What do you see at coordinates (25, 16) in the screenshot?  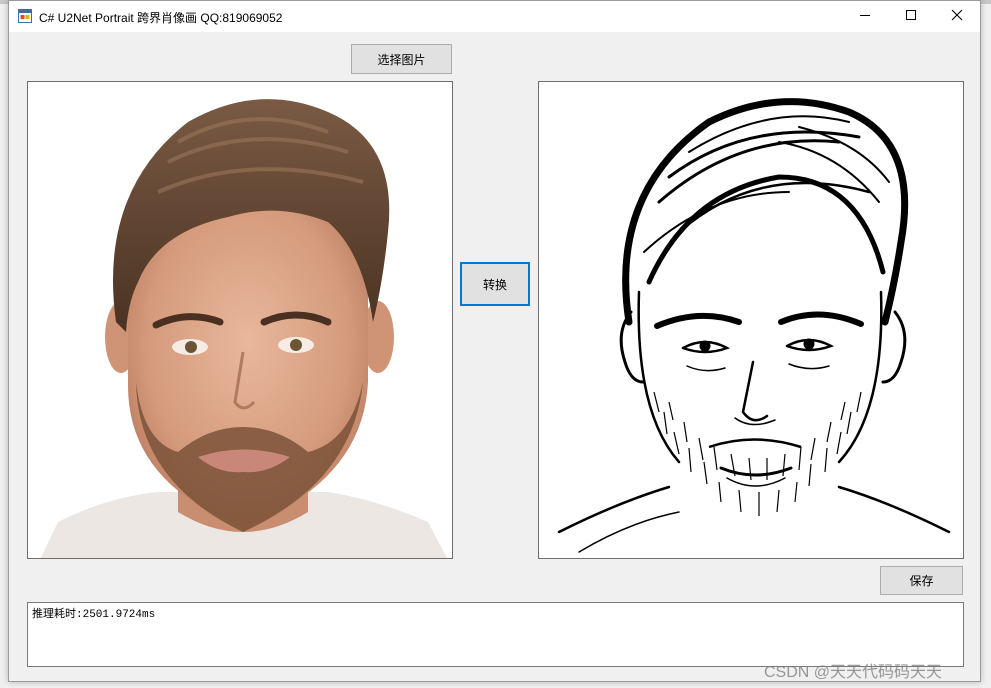 I see `app-icon` at bounding box center [25, 16].